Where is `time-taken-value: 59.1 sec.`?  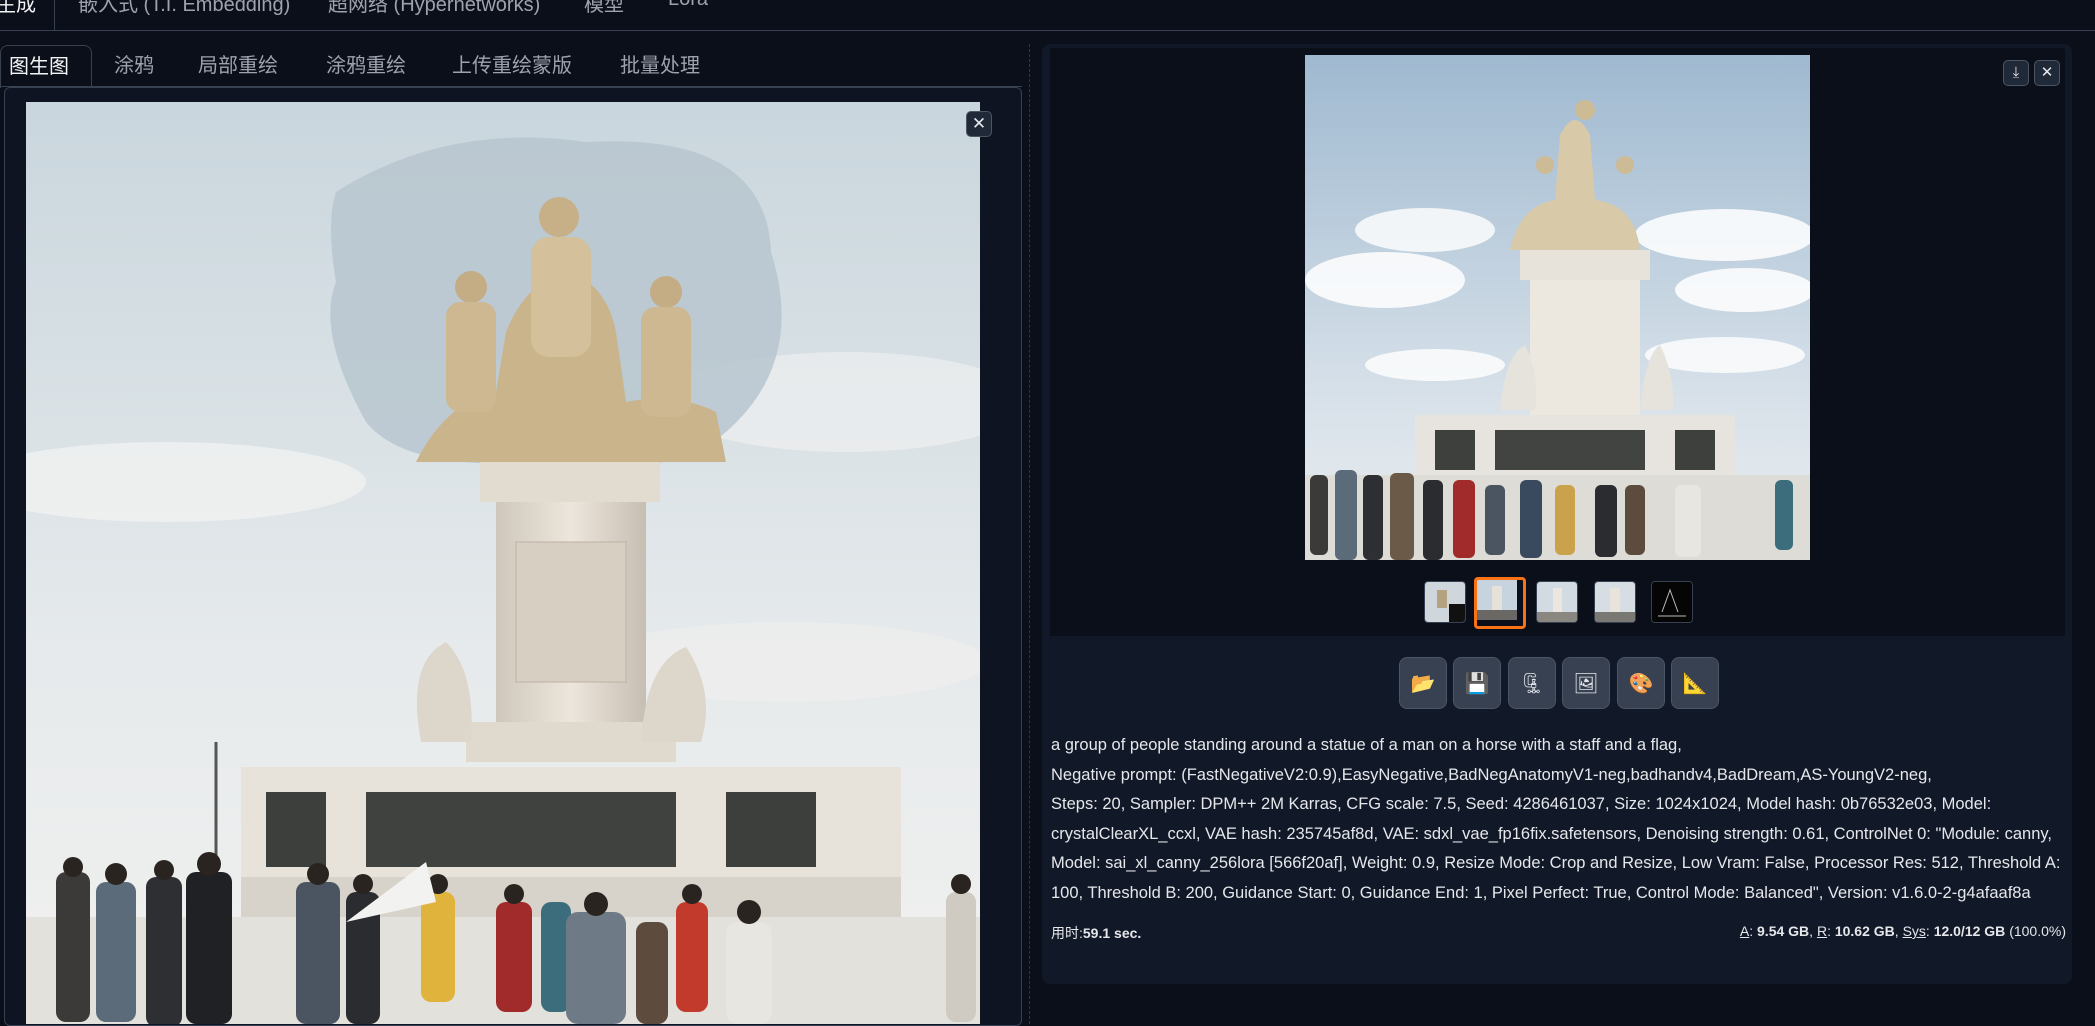 time-taken-value: 59.1 sec. is located at coordinates (1112, 933).